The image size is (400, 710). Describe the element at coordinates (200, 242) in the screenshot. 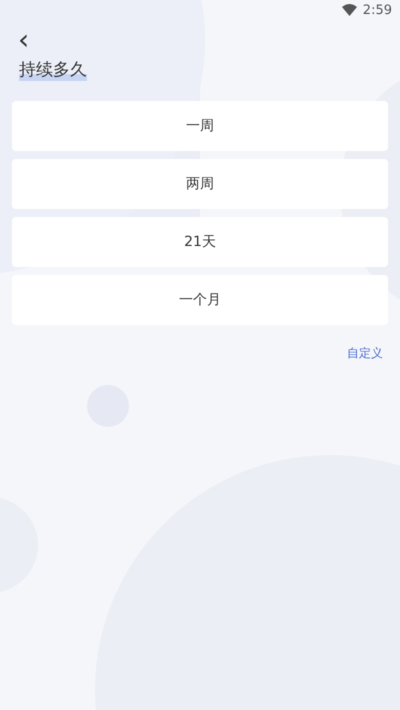

I see `duration-option: 21天` at that location.